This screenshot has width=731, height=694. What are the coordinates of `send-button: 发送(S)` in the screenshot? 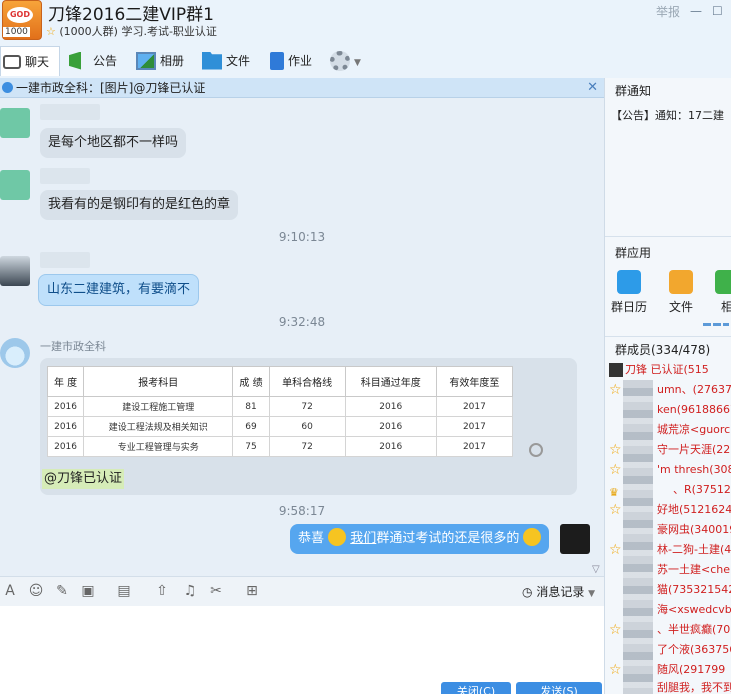 It's located at (559, 688).